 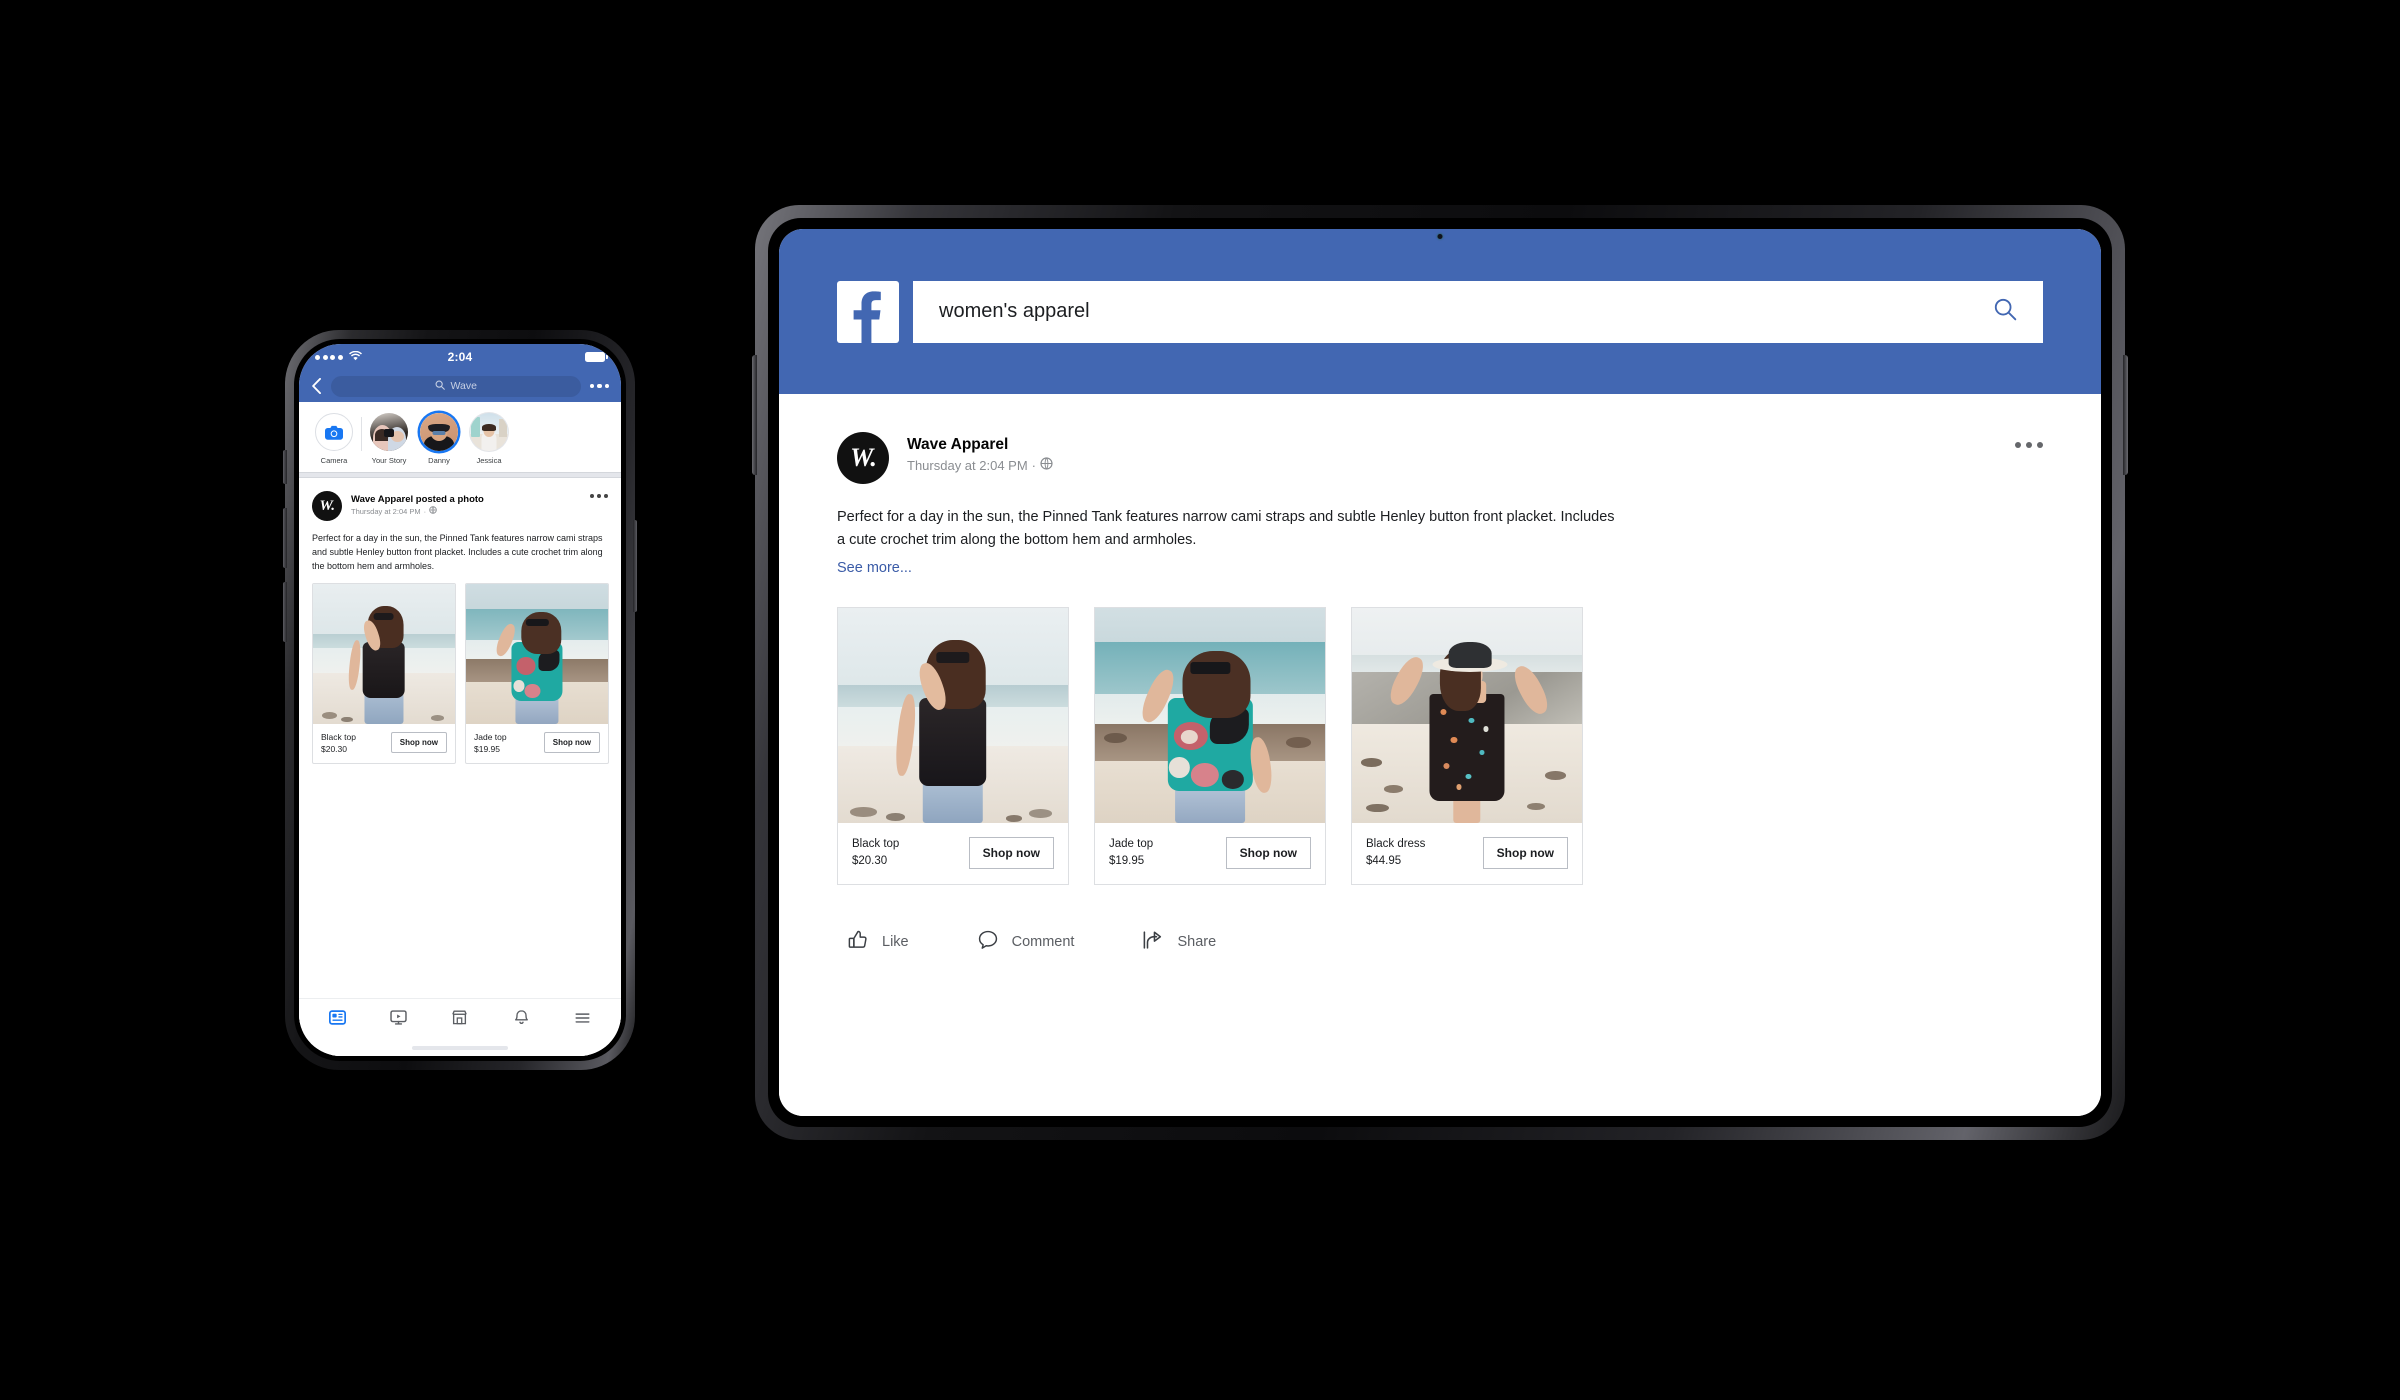 What do you see at coordinates (285, 467) in the screenshot?
I see `phone-mute-switch` at bounding box center [285, 467].